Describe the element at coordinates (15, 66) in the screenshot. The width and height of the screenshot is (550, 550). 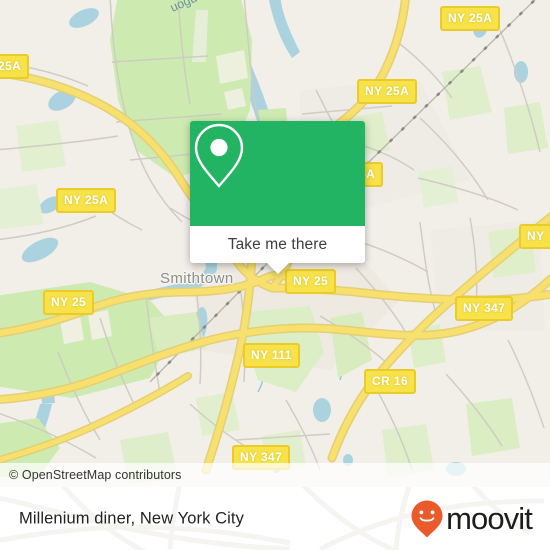
I see `road-shield: 25A` at that location.